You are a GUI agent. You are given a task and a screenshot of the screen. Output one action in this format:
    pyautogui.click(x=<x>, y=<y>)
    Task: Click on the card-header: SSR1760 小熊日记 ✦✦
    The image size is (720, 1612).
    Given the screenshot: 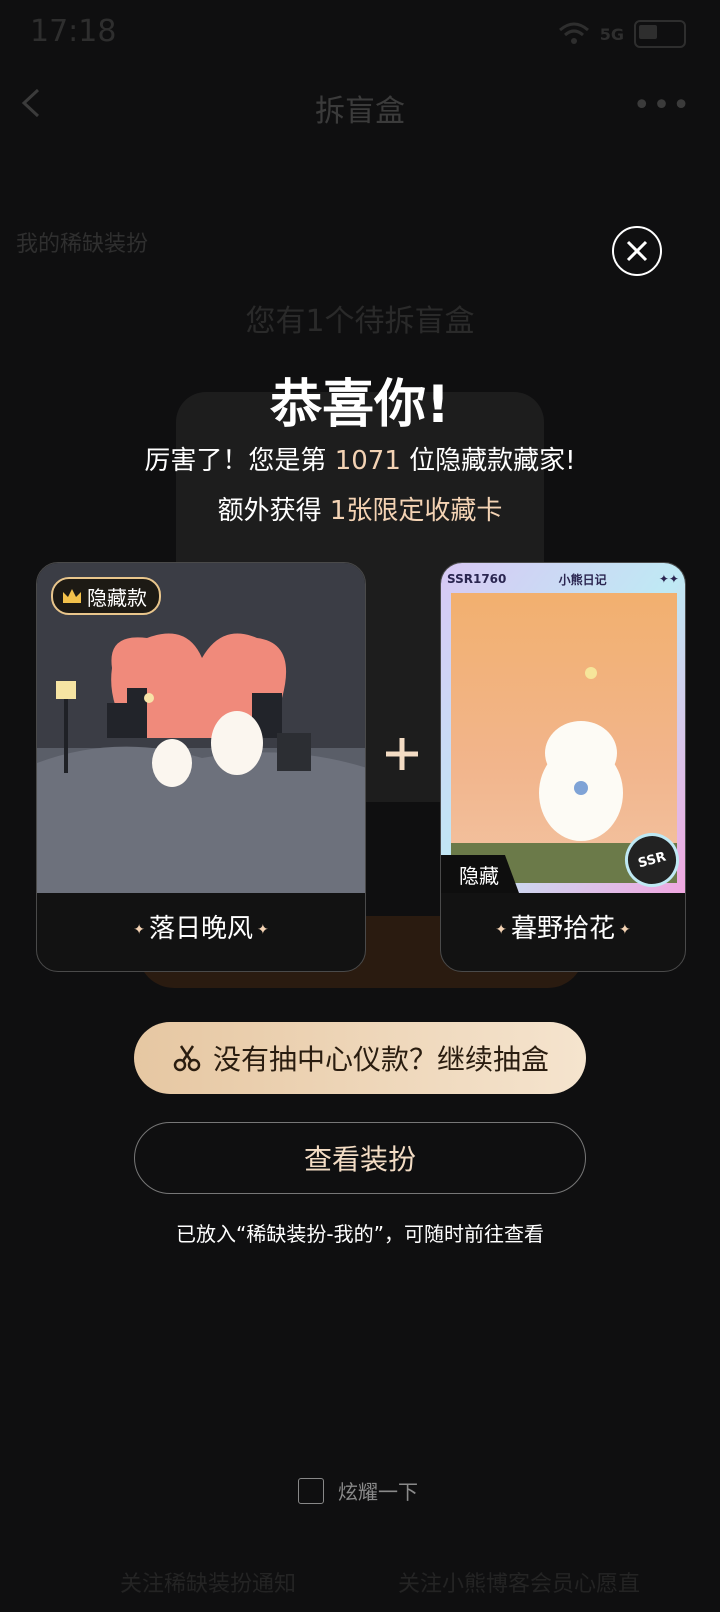 What is the action you would take?
    pyautogui.click(x=563, y=579)
    